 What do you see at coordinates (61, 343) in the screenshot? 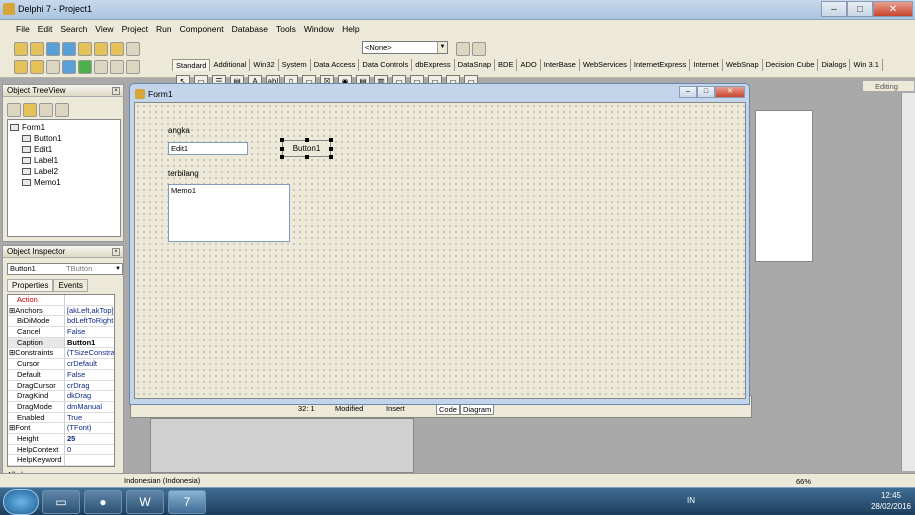
I see `property-row: Caption Button1` at bounding box center [61, 343].